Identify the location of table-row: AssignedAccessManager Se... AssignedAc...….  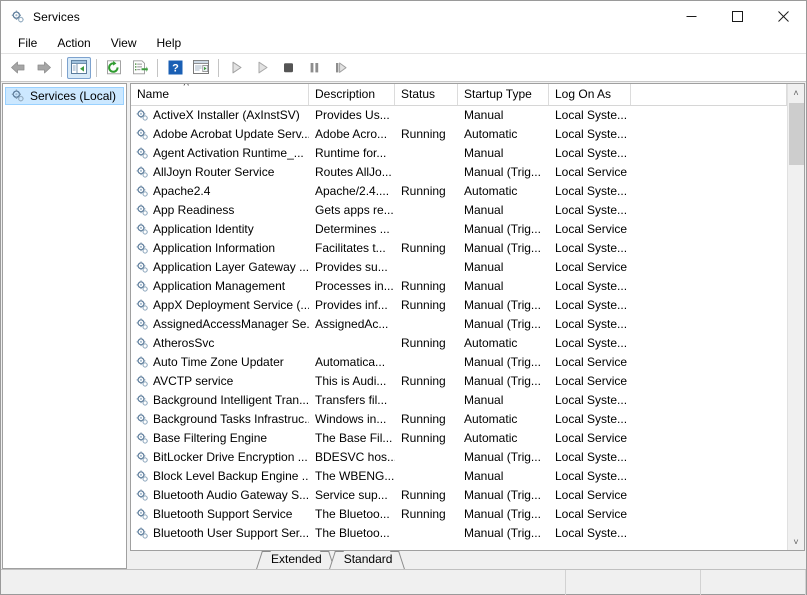
(459, 324).